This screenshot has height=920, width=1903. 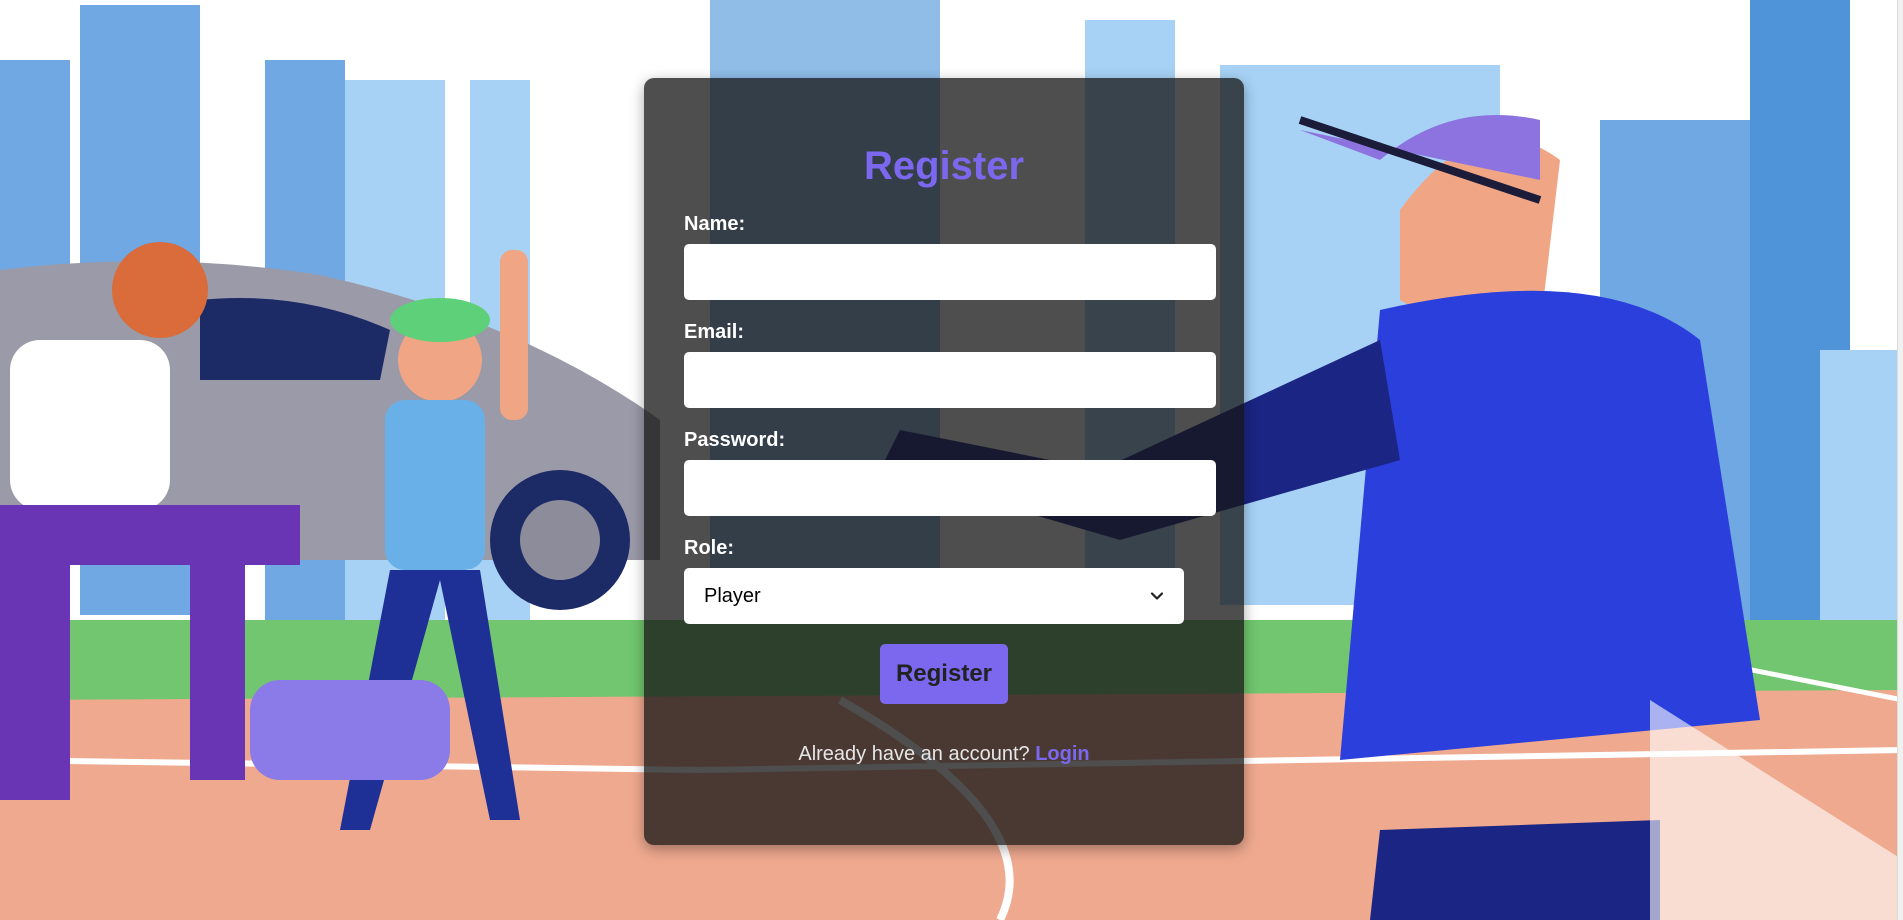 What do you see at coordinates (1062, 754) in the screenshot?
I see `login-link: Login` at bounding box center [1062, 754].